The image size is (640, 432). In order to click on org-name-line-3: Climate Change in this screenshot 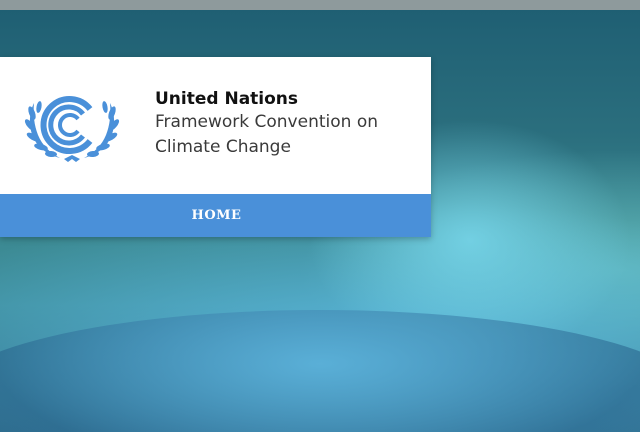, I will do `click(223, 147)`.